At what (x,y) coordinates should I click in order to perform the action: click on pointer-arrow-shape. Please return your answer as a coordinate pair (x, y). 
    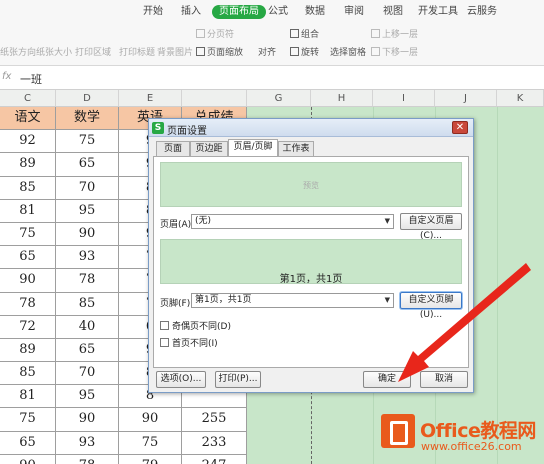
    Looking at the image, I should click on (464, 322).